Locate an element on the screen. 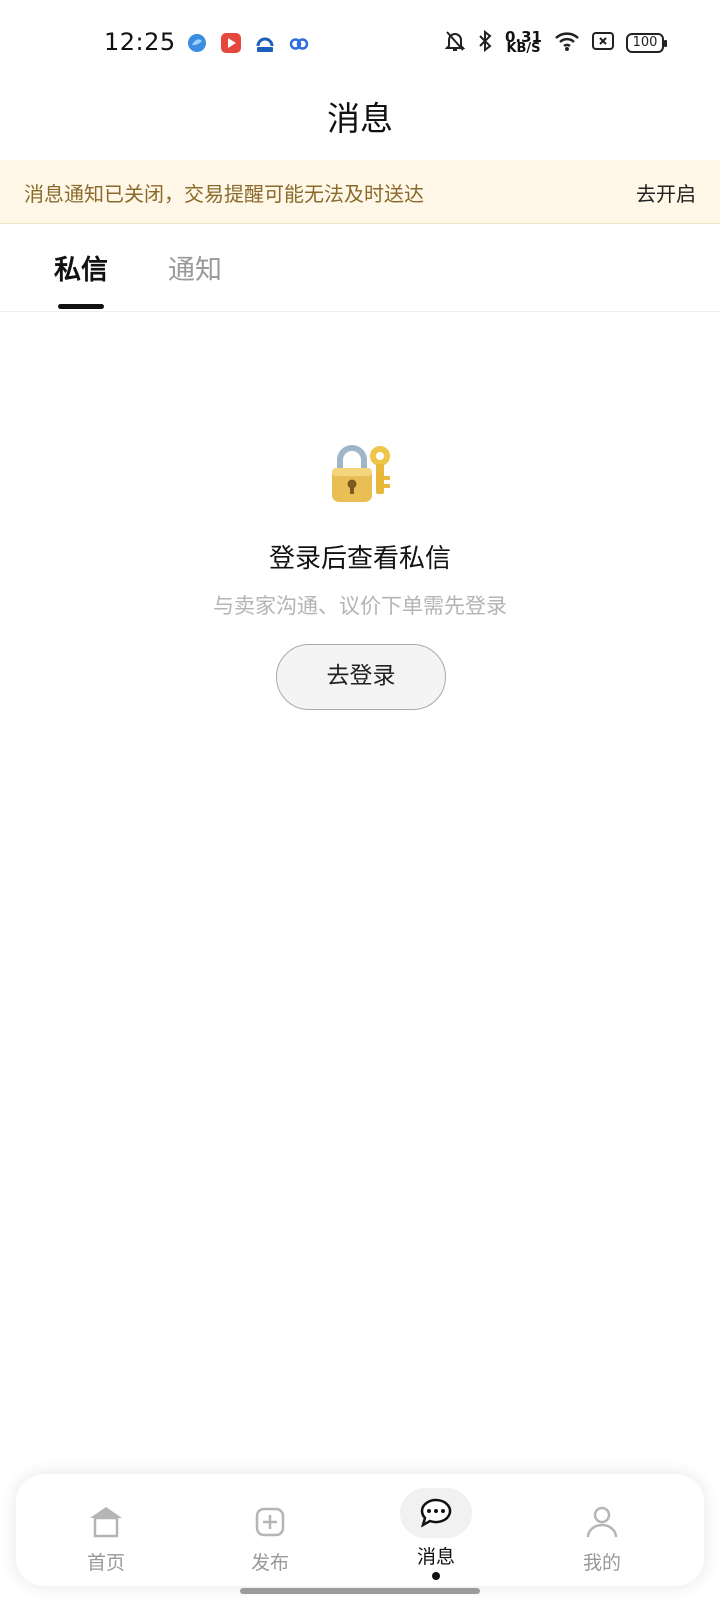  nav-item-publish: 发布 is located at coordinates (270, 1530).